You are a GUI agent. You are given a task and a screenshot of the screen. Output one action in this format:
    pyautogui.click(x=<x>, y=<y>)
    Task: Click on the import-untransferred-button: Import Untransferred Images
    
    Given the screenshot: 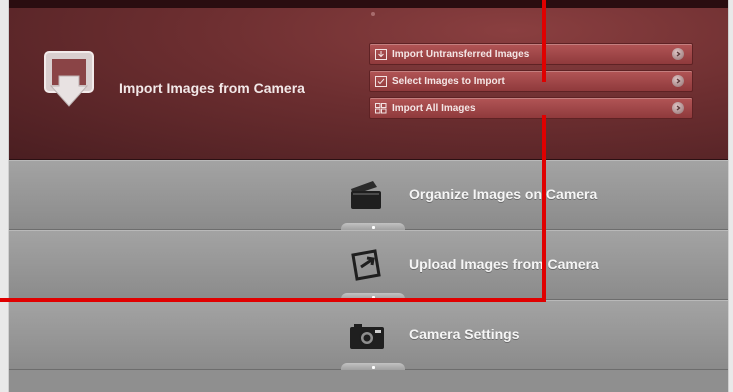 What is the action you would take?
    pyautogui.click(x=531, y=54)
    